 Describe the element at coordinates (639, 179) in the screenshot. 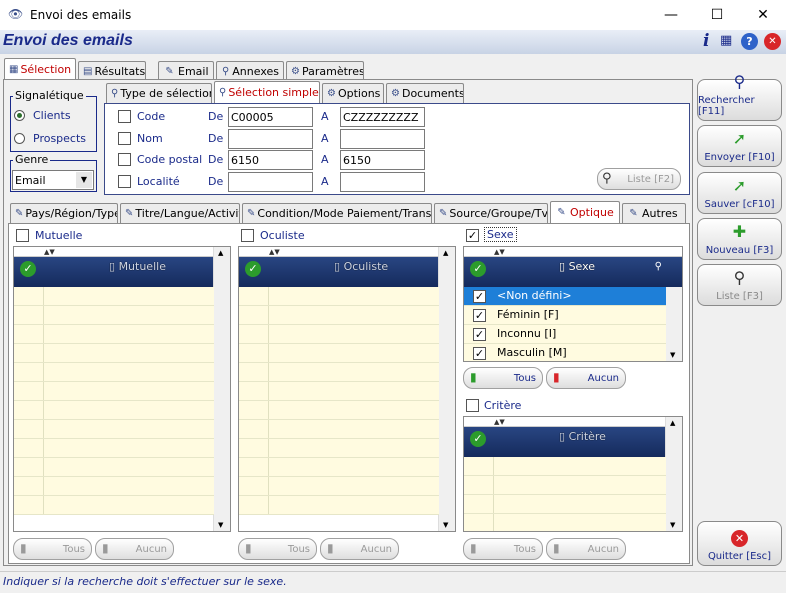

I see `liste-f2-button: ⚲ Liste [F2]` at that location.